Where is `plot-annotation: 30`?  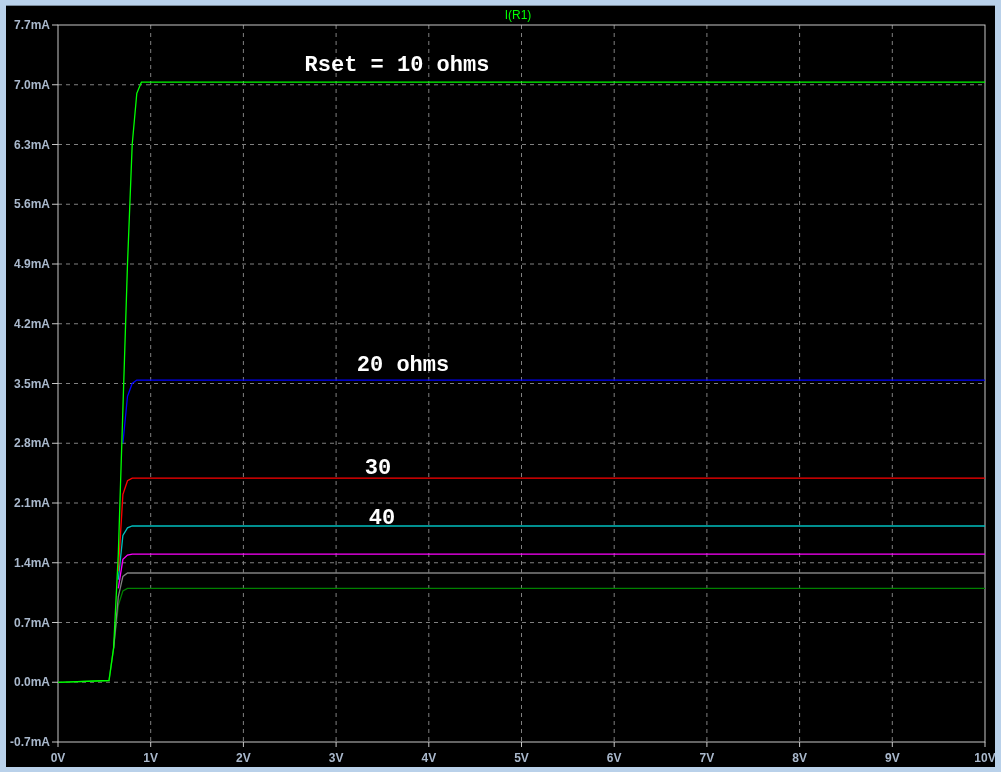 plot-annotation: 30 is located at coordinates (378, 468).